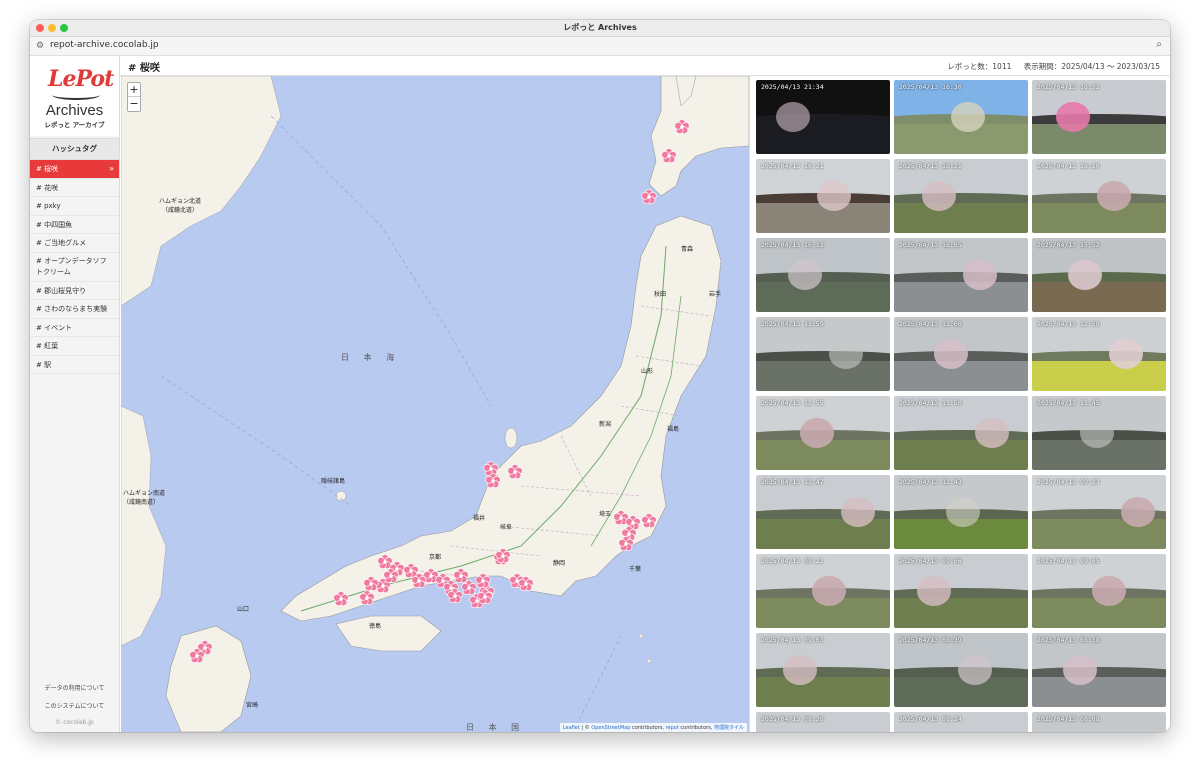  What do you see at coordinates (635, 569) in the screenshot?
I see `place-label: 千葉` at bounding box center [635, 569].